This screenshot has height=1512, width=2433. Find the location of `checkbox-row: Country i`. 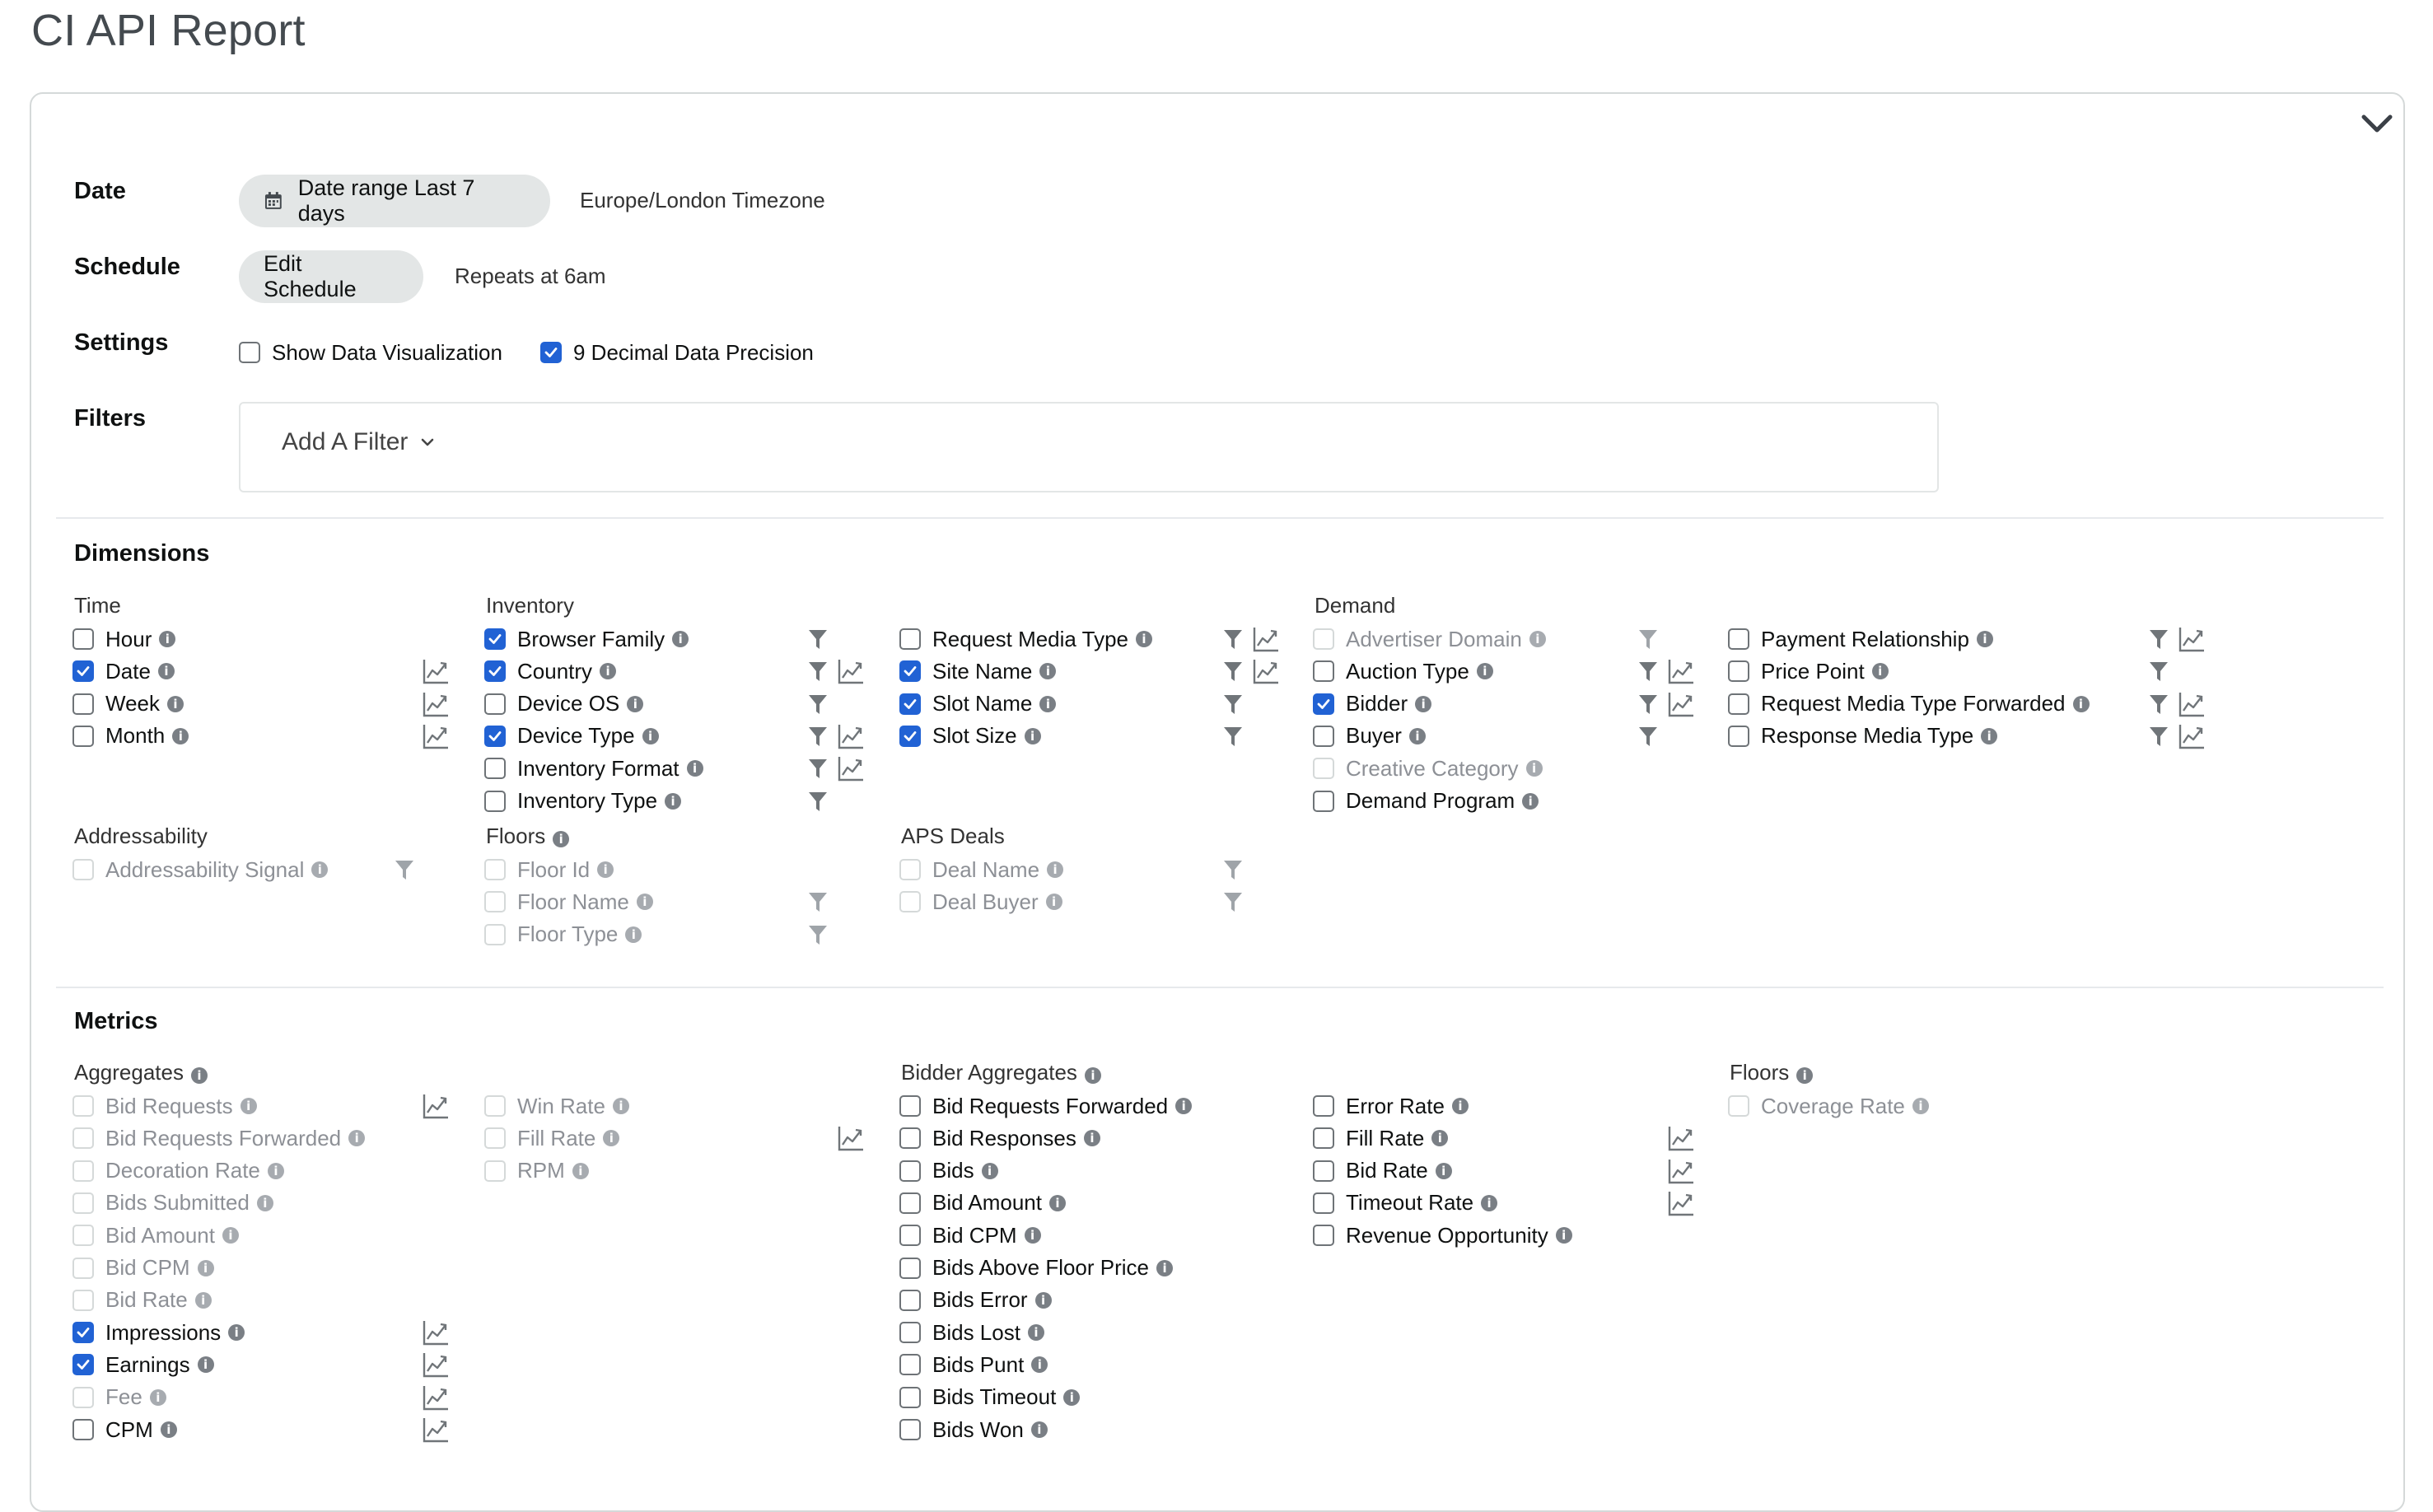

checkbox-row: Country i is located at coordinates (550, 671).